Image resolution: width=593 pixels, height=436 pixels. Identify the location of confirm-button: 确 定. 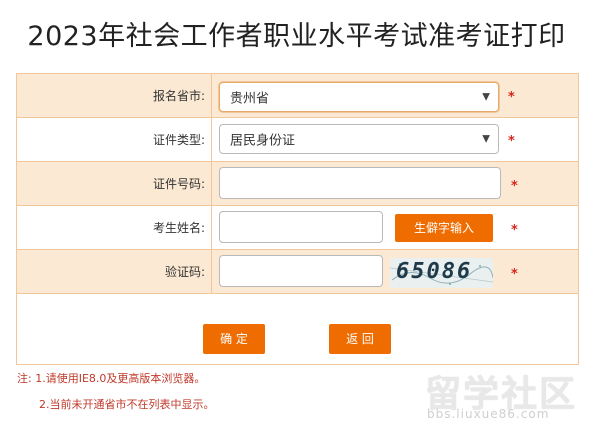
(234, 339).